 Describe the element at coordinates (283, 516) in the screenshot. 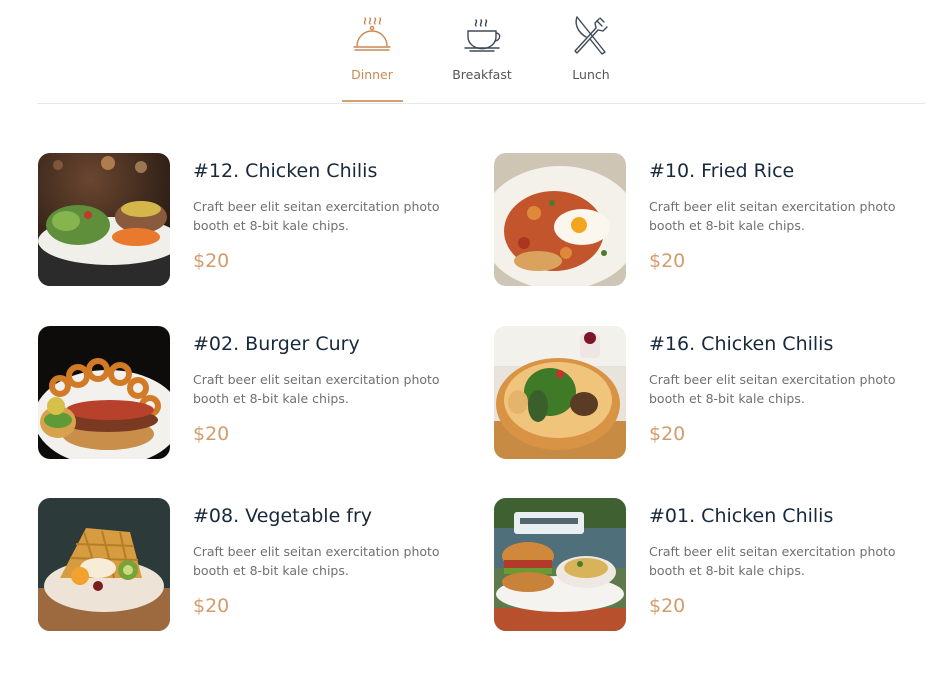

I see `menu-item-title: #08. Vegetable fry` at that location.